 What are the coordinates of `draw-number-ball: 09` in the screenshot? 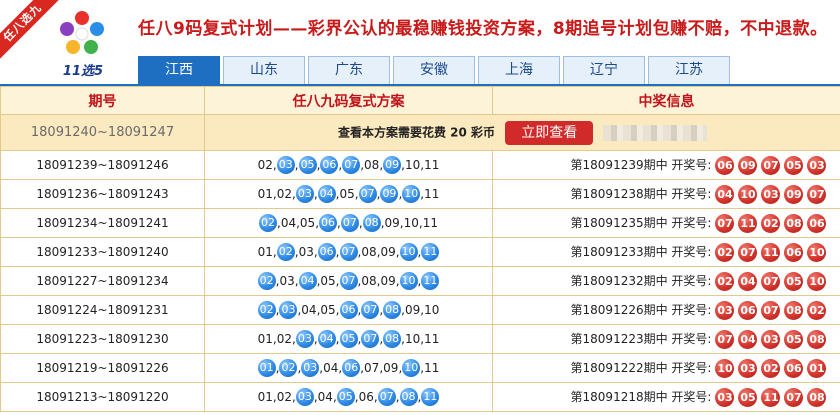 It's located at (794, 194).